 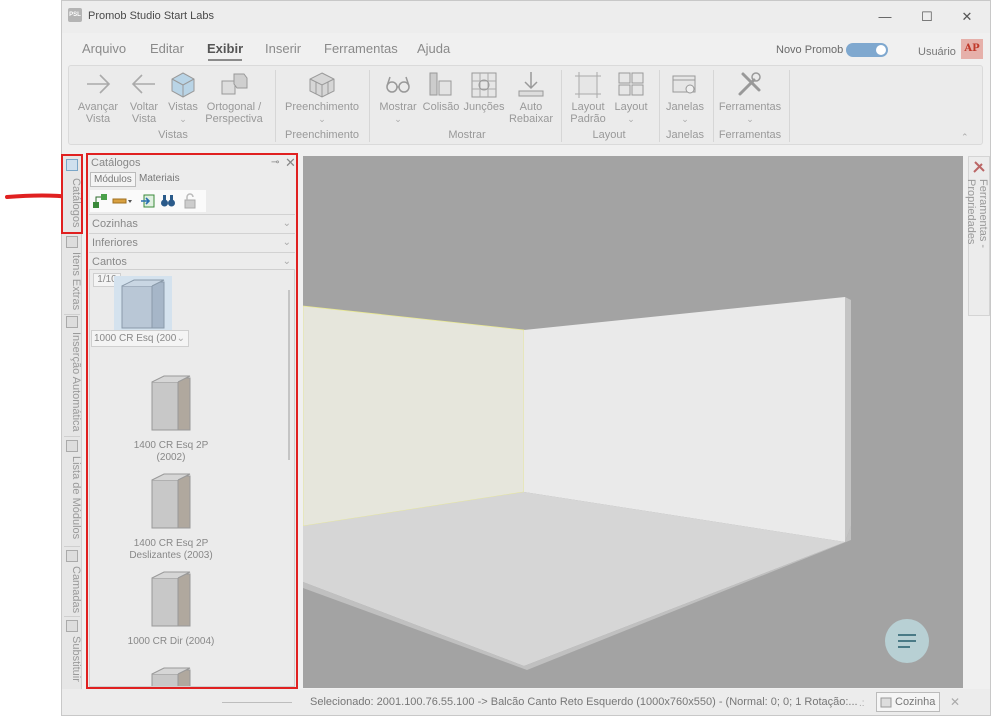 What do you see at coordinates (588, 85) in the screenshot?
I see `layout-default-icon` at bounding box center [588, 85].